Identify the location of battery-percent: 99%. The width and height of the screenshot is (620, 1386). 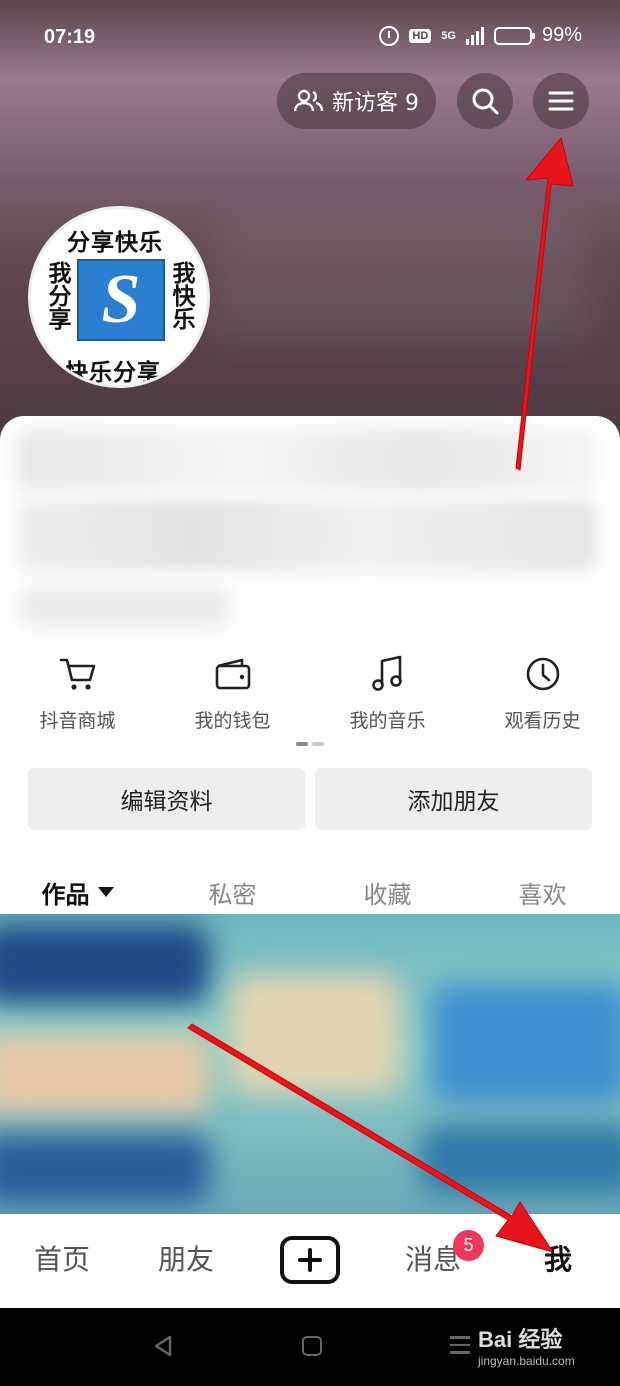
(561, 35).